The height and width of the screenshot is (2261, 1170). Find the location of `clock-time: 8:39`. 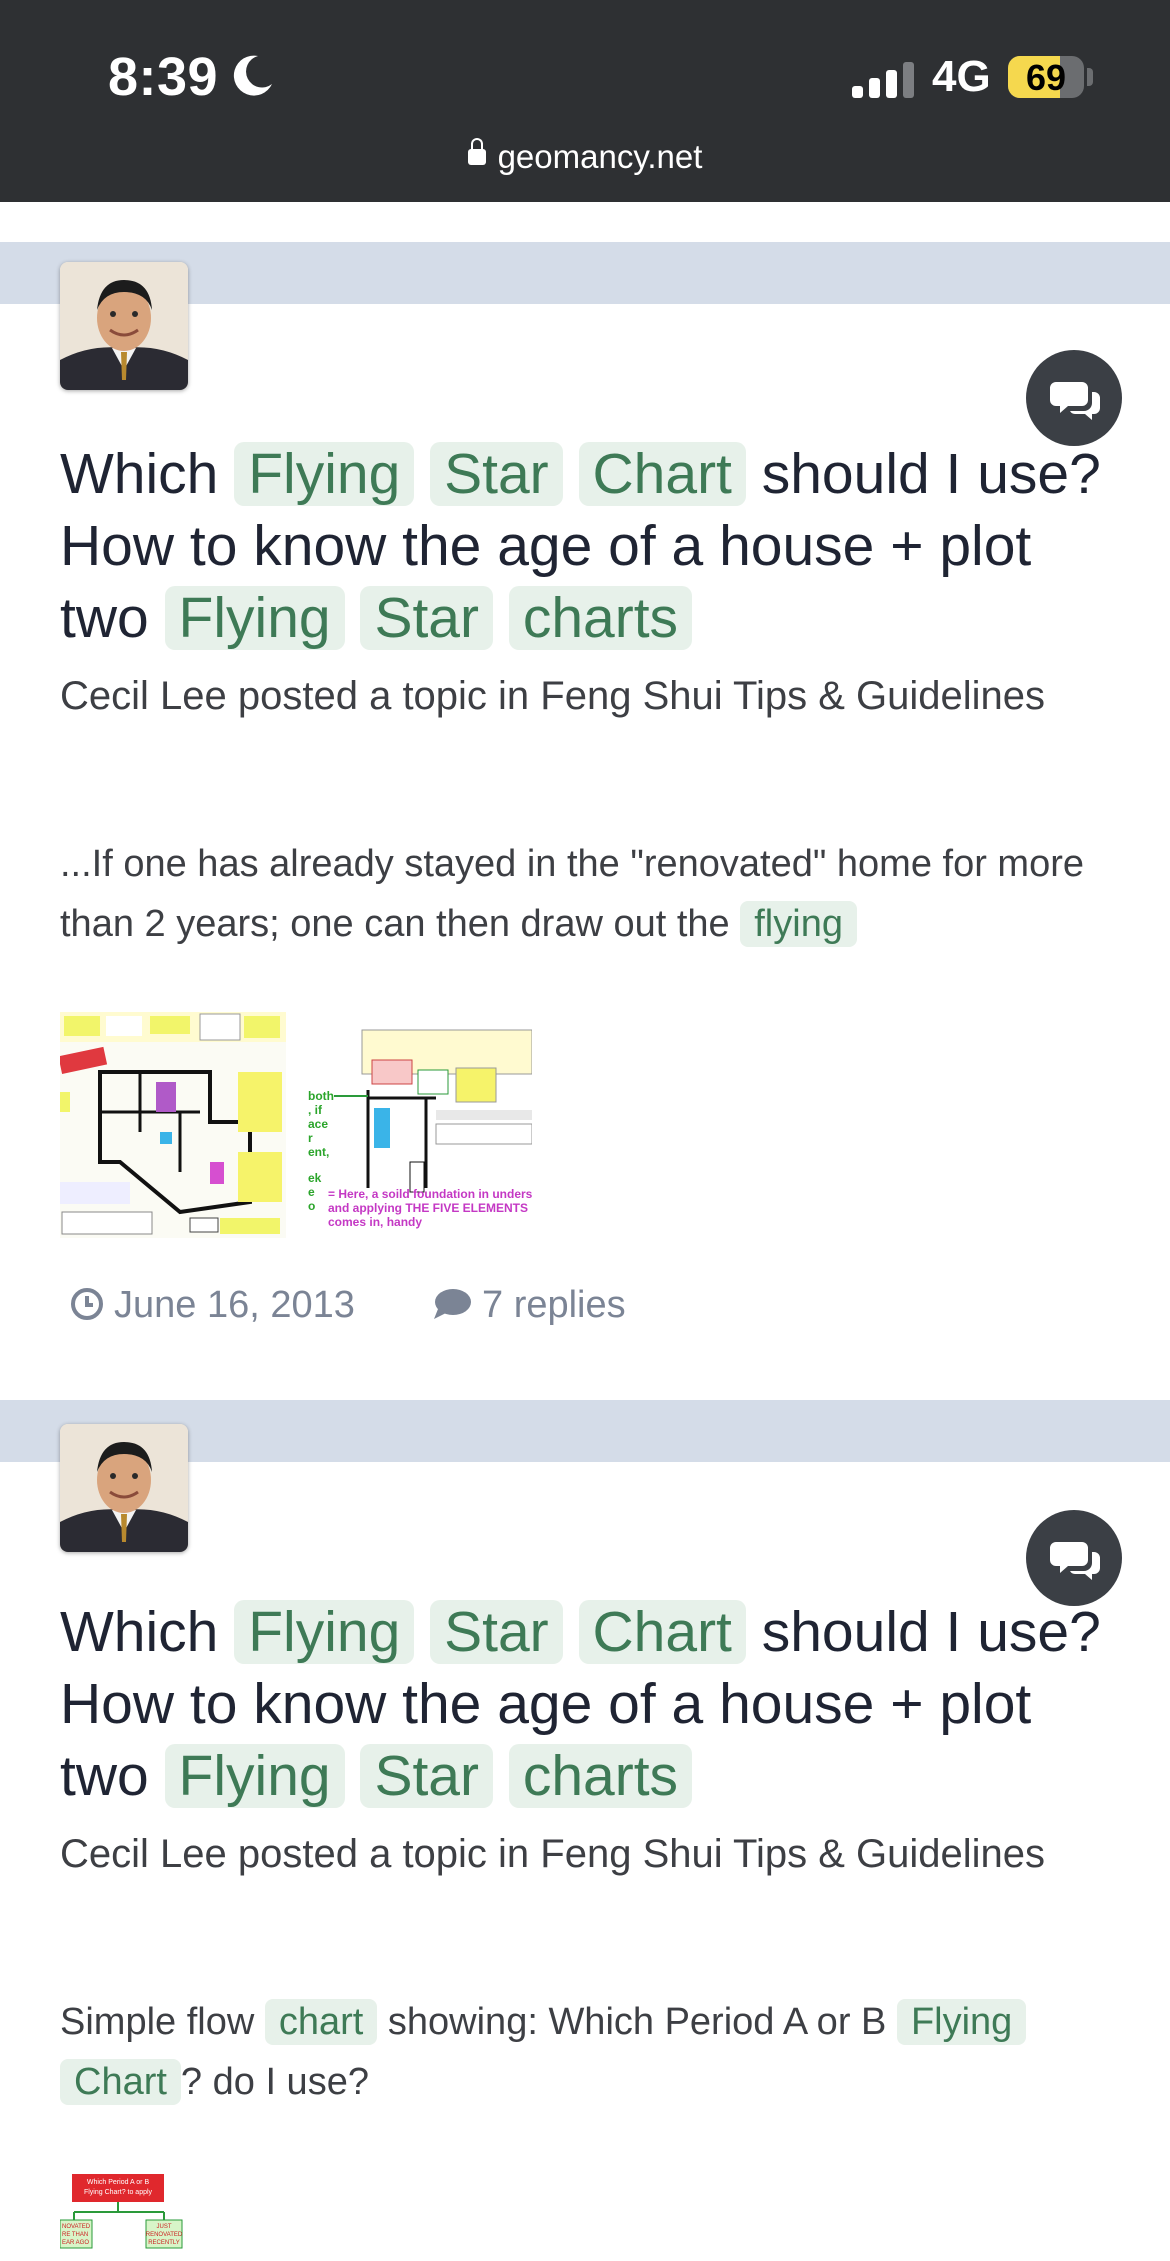

clock-time: 8:39 is located at coordinates (163, 77).